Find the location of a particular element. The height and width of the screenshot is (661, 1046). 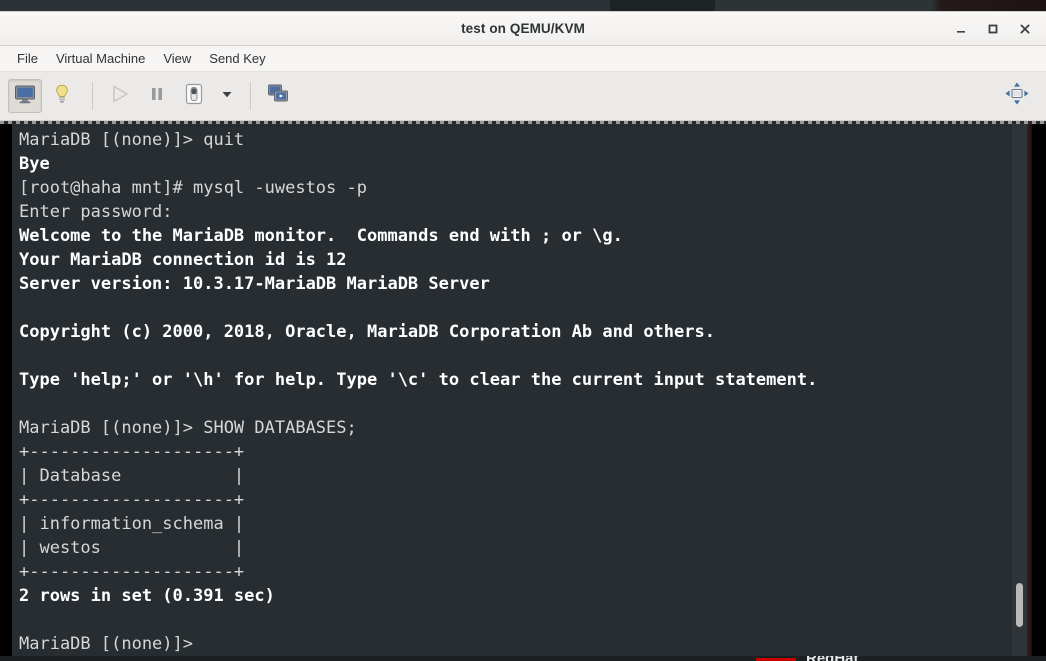

pause-button is located at coordinates (157, 96).